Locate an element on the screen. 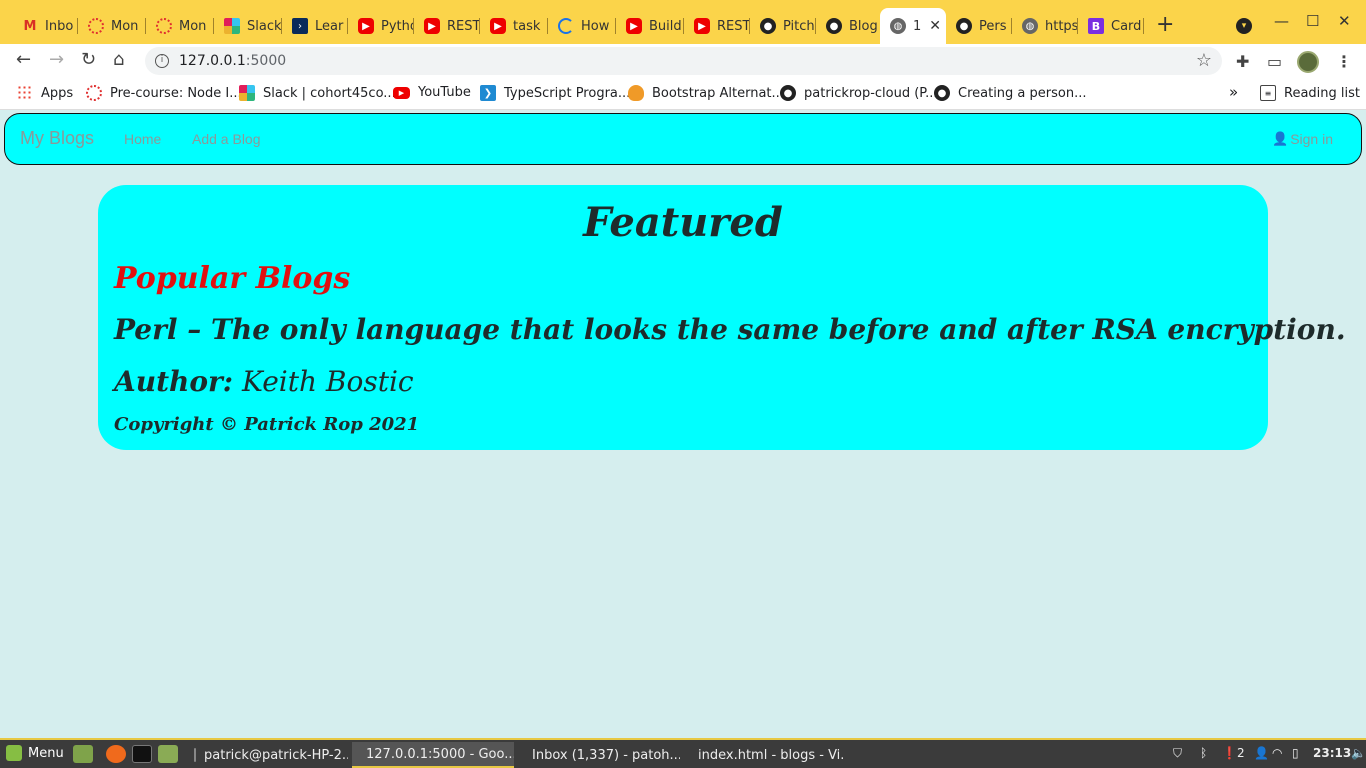  globe-icon: ◍ is located at coordinates (1030, 26).